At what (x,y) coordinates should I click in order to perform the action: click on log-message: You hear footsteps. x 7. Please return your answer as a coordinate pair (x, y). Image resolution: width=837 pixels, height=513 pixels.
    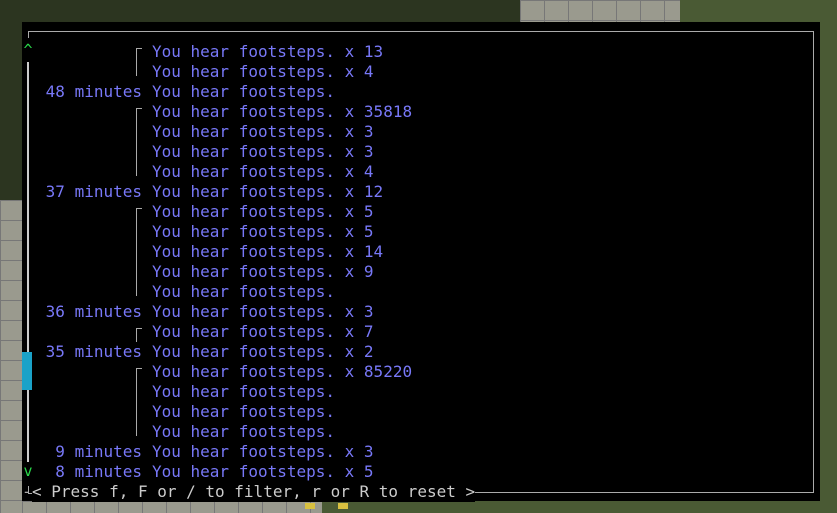
    Looking at the image, I should click on (263, 331).